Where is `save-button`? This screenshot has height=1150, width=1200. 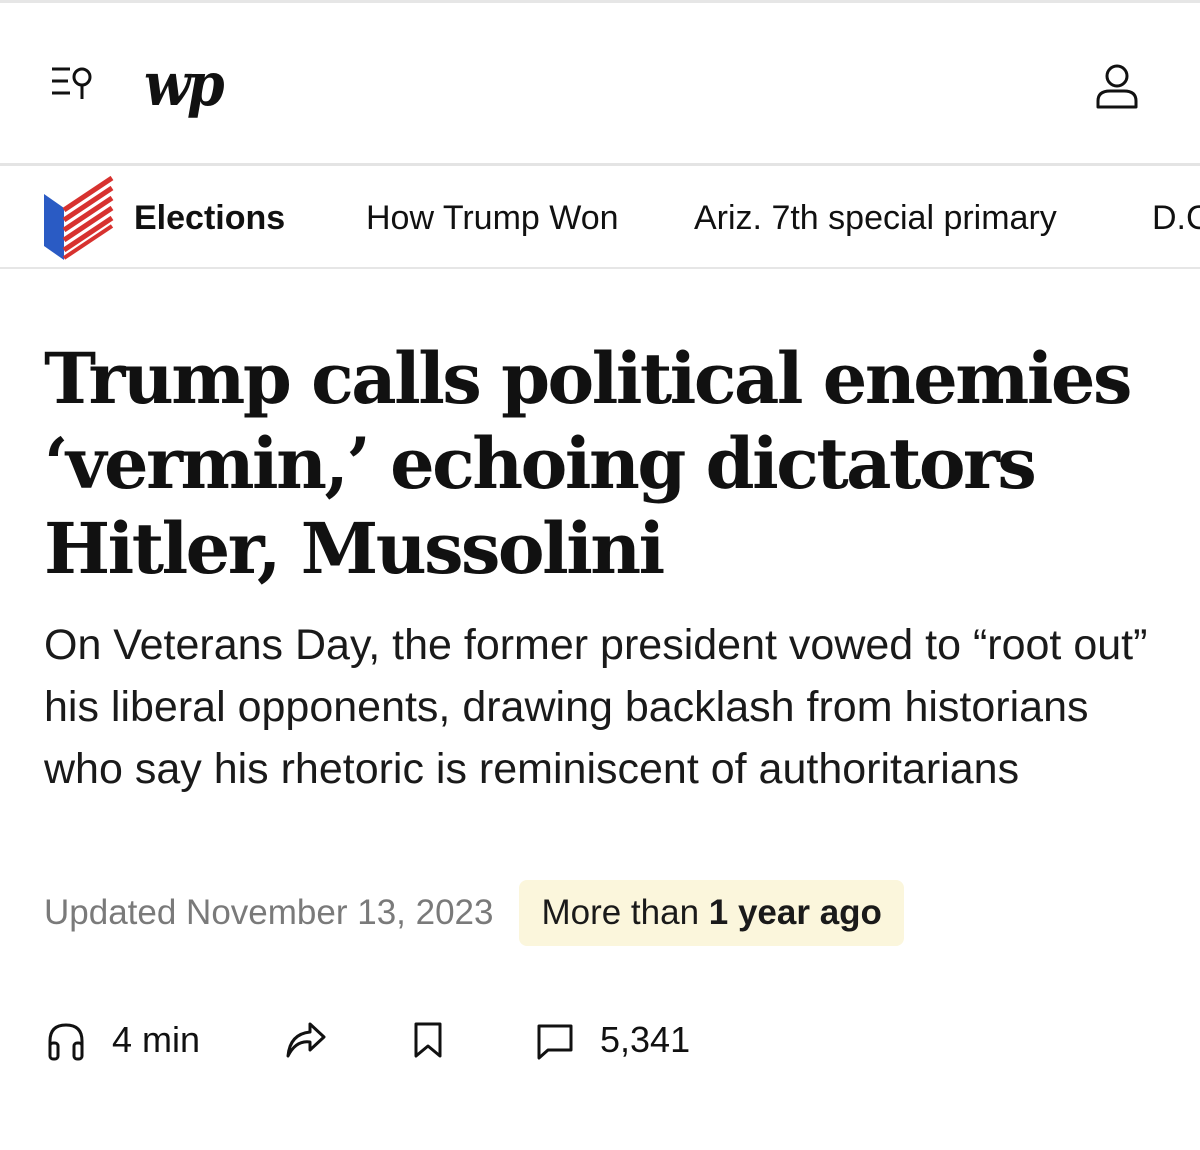 save-button is located at coordinates (428, 1040).